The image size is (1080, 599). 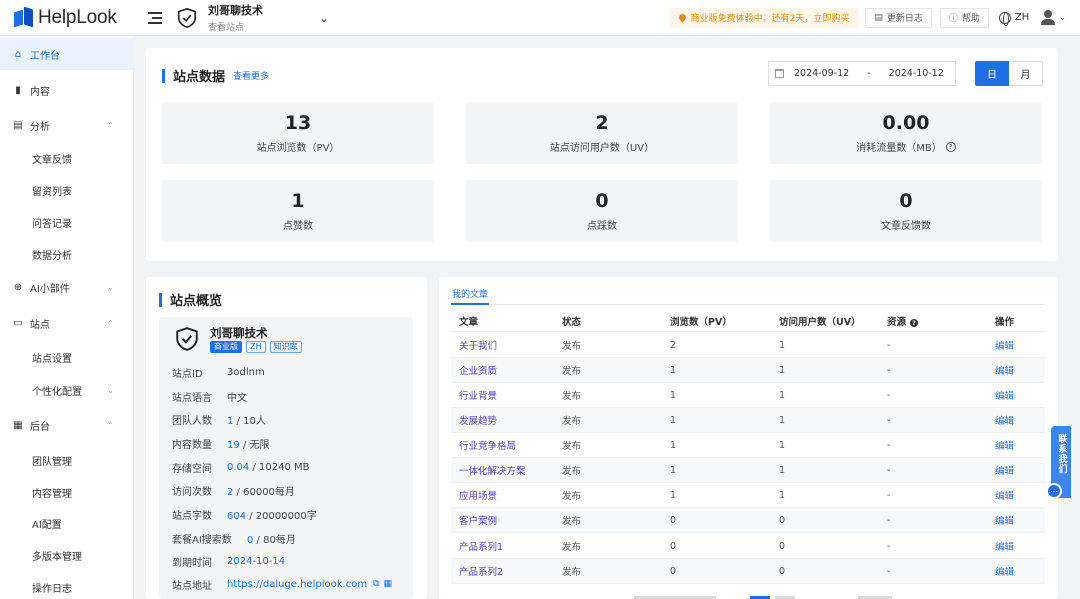 What do you see at coordinates (701, 322) in the screenshot?
I see `col-pv: 浏览数（PV）` at bounding box center [701, 322].